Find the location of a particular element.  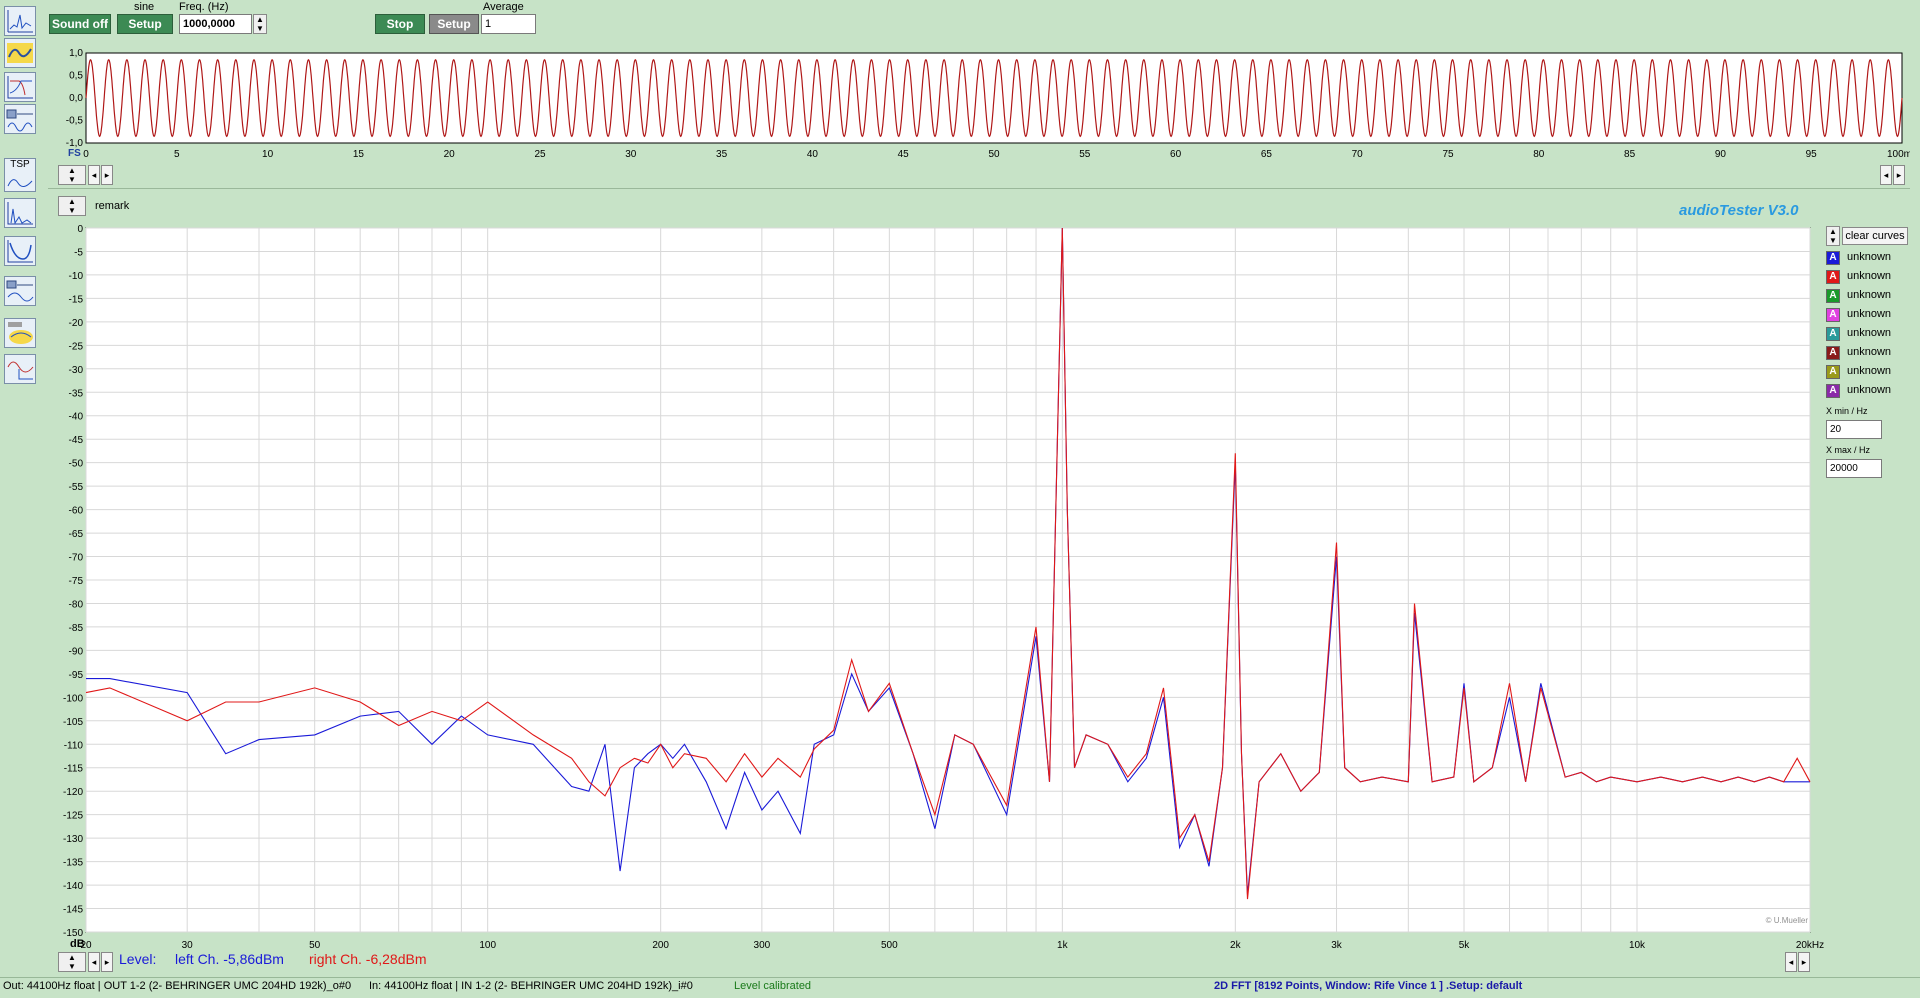

clear-curves-button: clear curves is located at coordinates (1875, 236).